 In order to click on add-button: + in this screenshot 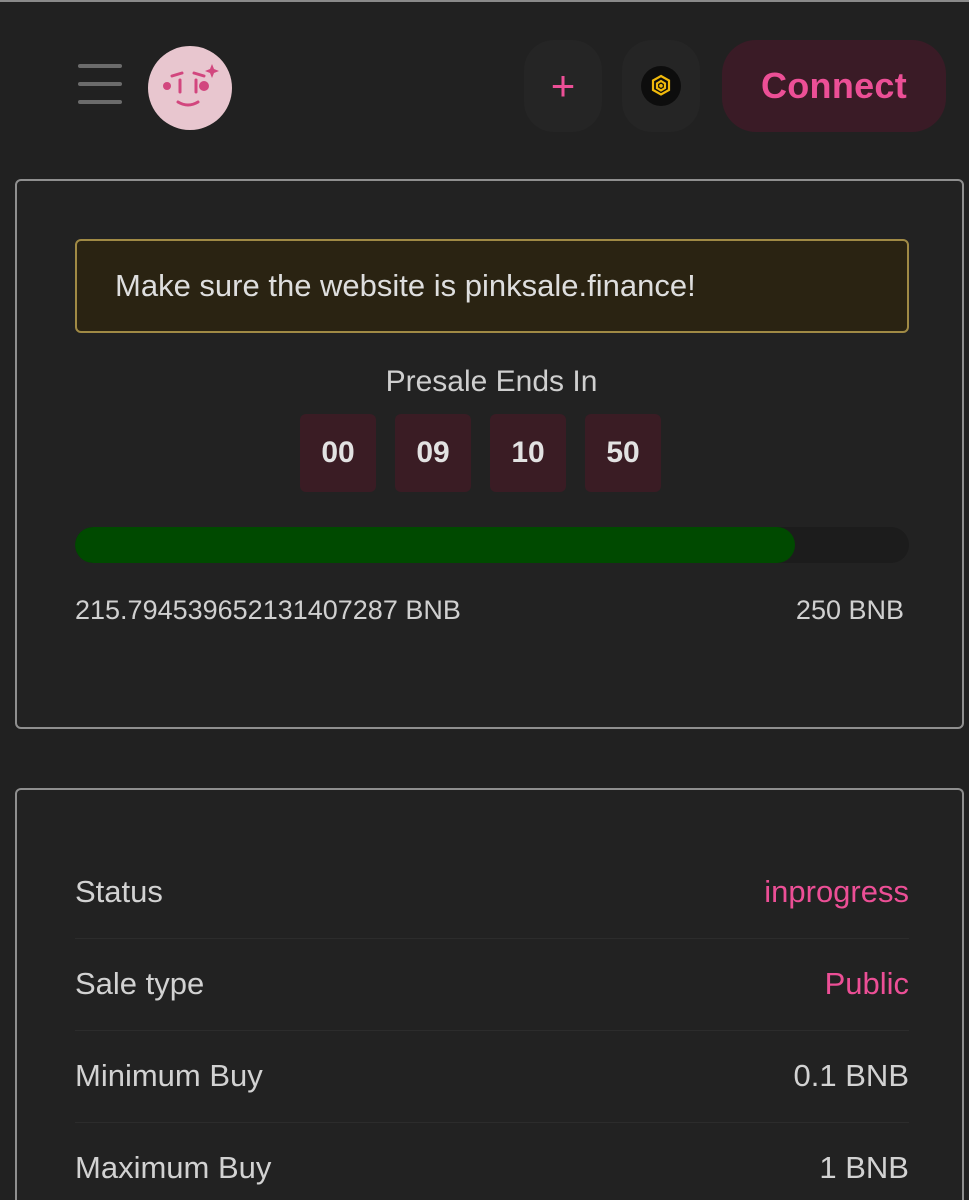, I will do `click(563, 86)`.